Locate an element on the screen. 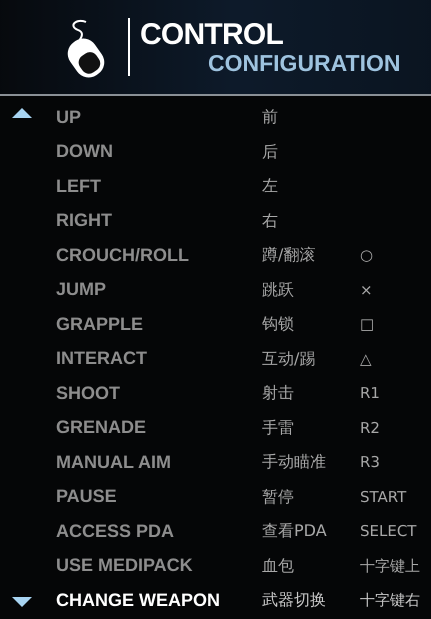 This screenshot has width=431, height=619. button-binding: × is located at coordinates (366, 290).